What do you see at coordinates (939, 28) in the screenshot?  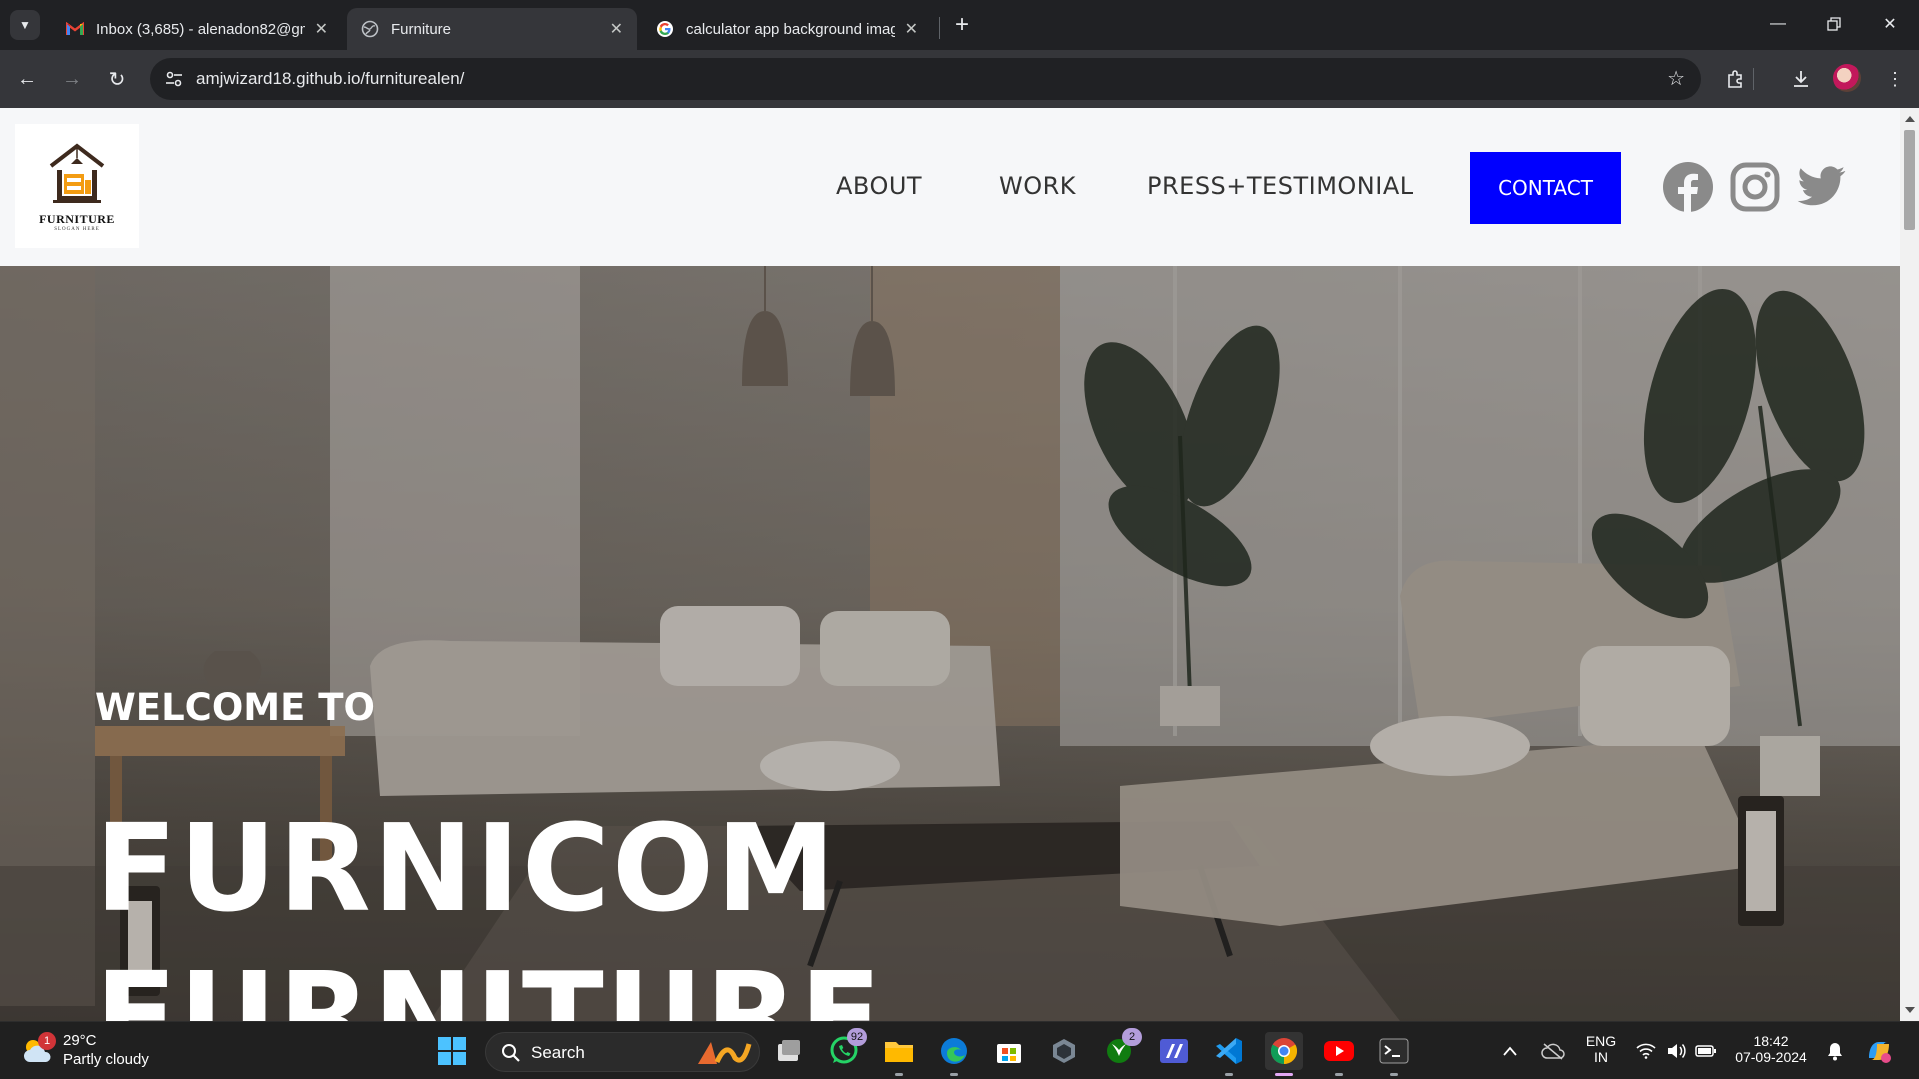 I see `tab-separator` at bounding box center [939, 28].